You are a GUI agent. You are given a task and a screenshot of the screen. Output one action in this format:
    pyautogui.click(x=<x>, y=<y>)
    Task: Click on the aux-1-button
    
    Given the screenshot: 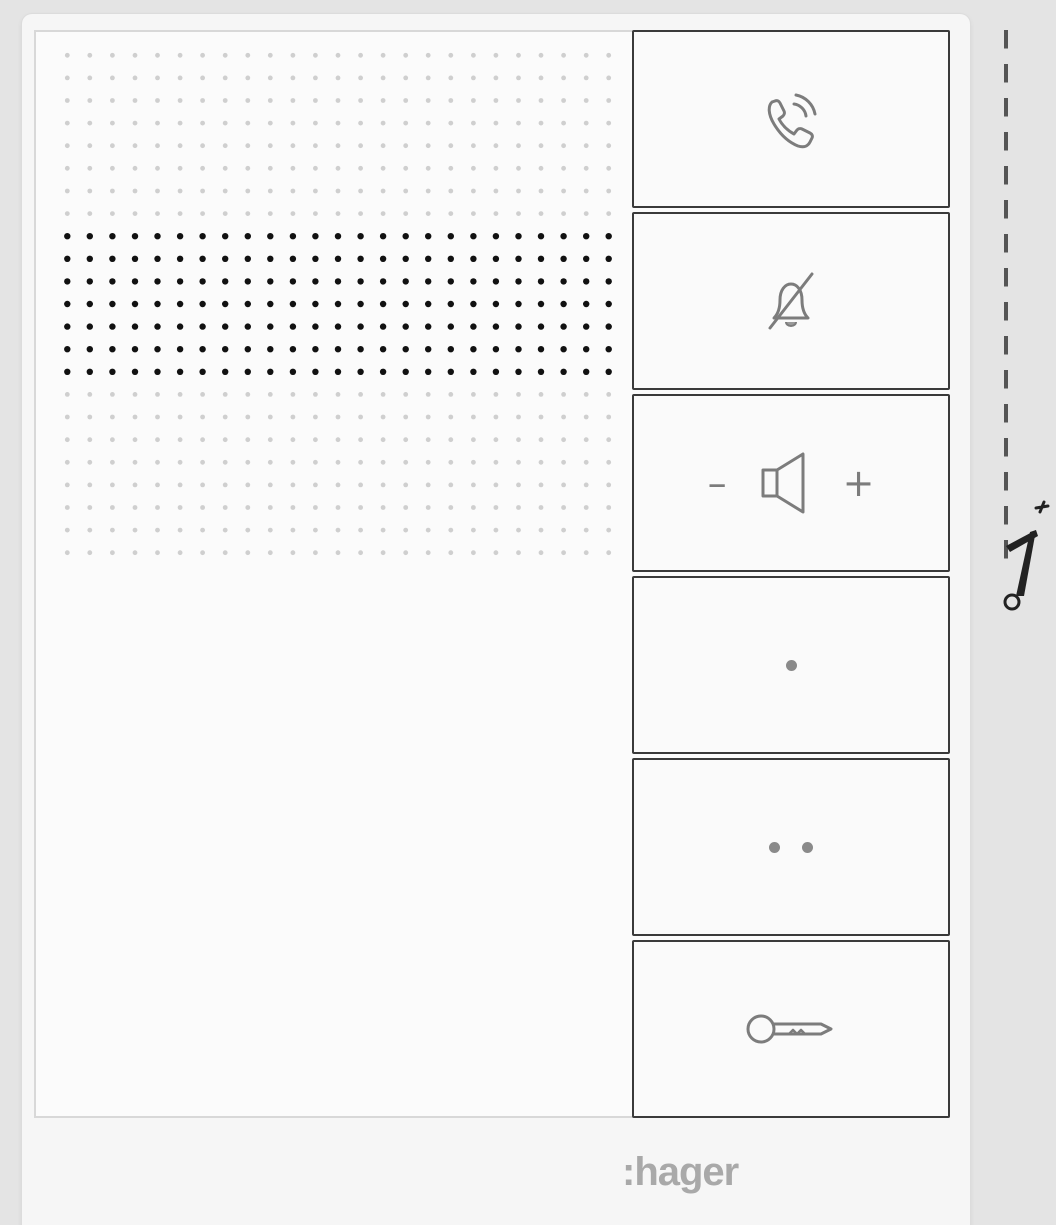 What is the action you would take?
    pyautogui.click(x=791, y=665)
    